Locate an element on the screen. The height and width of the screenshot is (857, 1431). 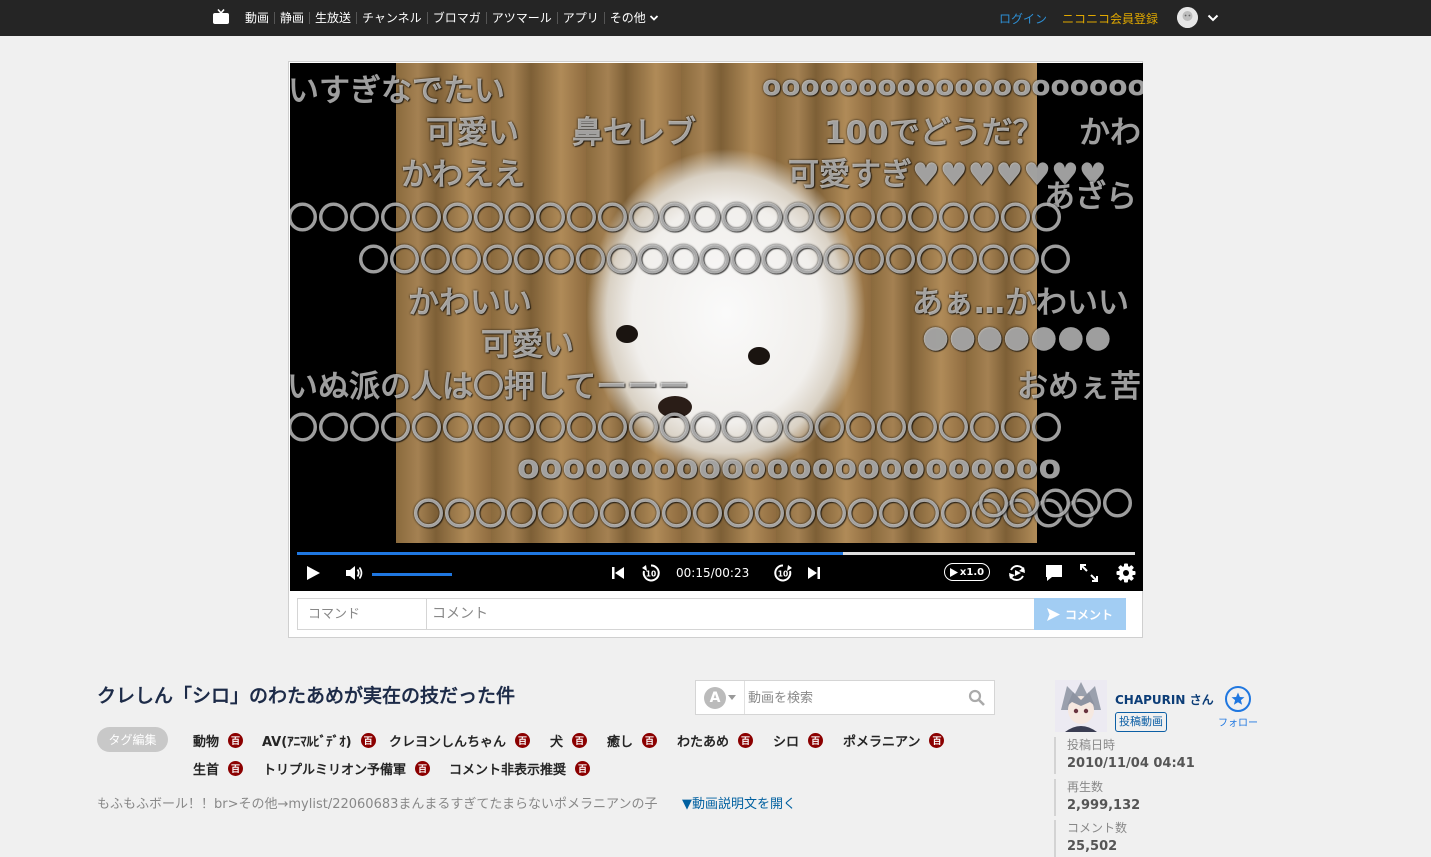
tag-item: 癒し百 is located at coordinates (632, 740).